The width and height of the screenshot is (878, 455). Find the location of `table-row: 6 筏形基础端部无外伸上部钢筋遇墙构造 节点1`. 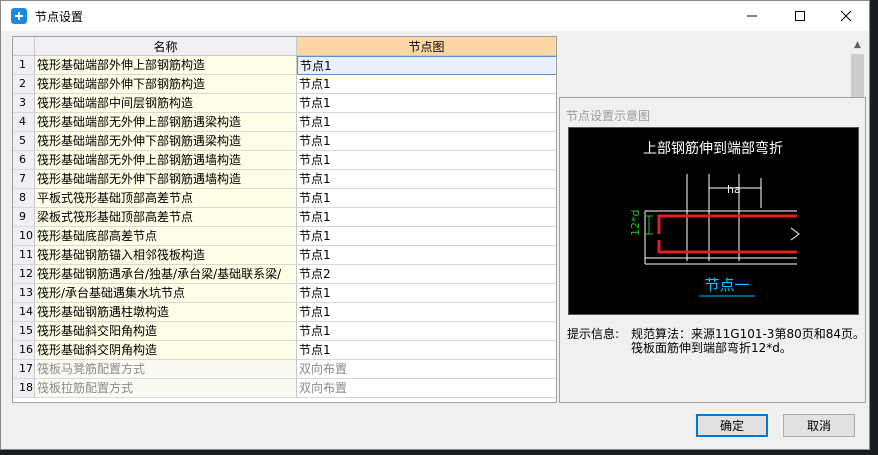

table-row: 6 筏形基础端部无外伸上部钢筋遇墙构造 节点1 is located at coordinates (284, 160).